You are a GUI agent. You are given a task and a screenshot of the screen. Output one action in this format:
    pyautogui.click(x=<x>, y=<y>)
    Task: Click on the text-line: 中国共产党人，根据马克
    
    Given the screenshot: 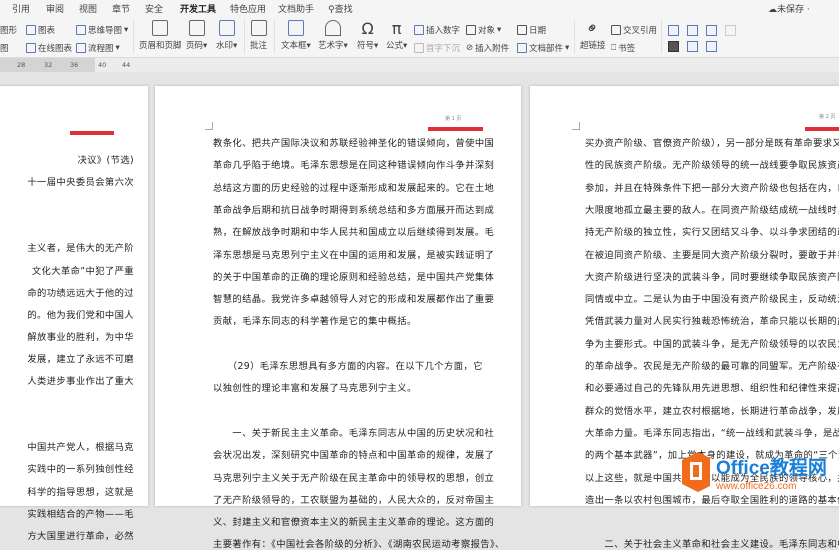 What is the action you would take?
    pyautogui.click(x=80, y=448)
    